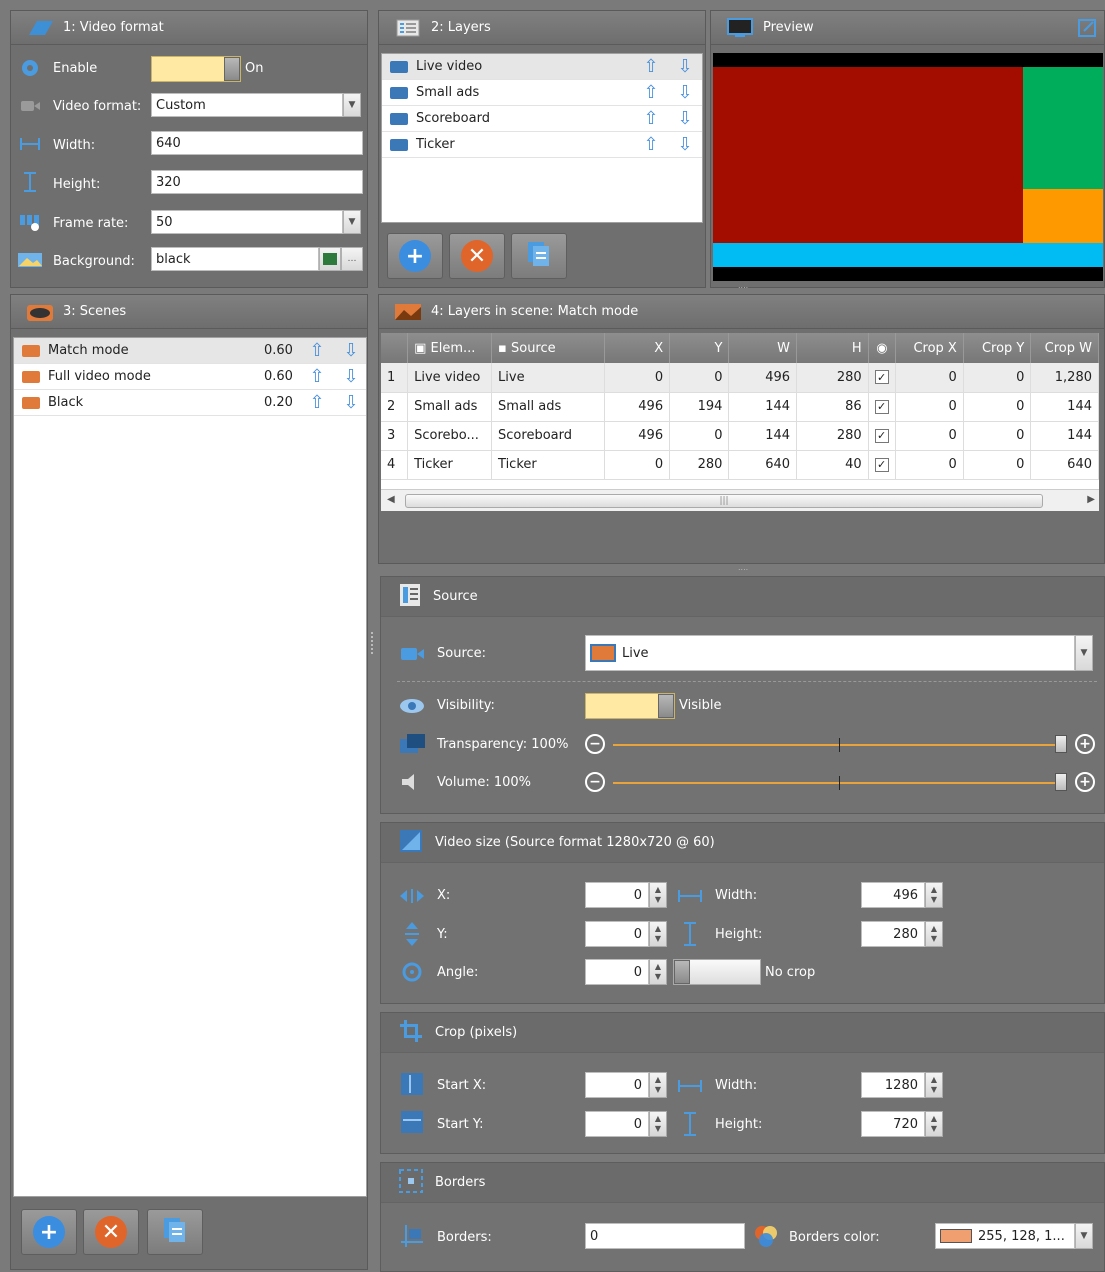 The image size is (1105, 1272). I want to click on volume-slider, so click(835, 783).